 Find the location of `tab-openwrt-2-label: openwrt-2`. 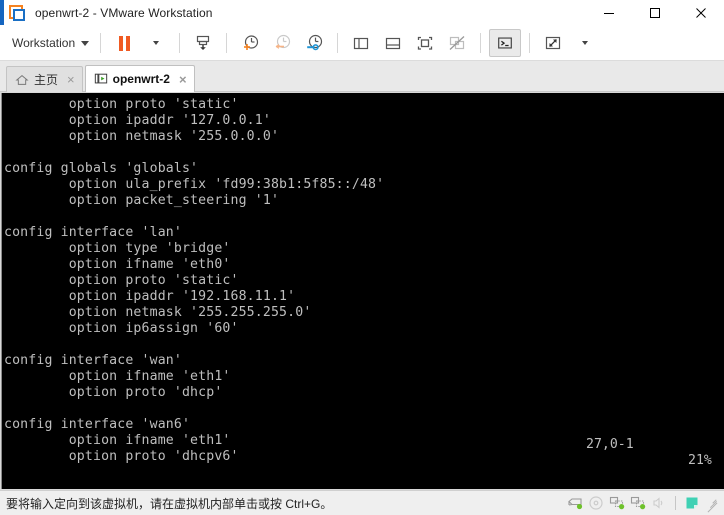

tab-openwrt-2-label: openwrt-2 is located at coordinates (141, 79).